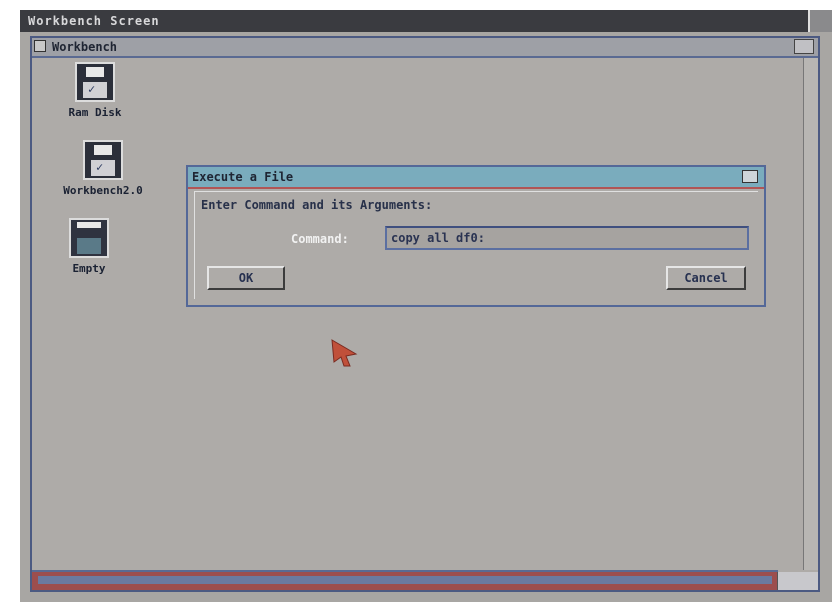 This screenshot has width=832, height=602. I want to click on desktop-icon-empty: Empty, so click(89, 246).